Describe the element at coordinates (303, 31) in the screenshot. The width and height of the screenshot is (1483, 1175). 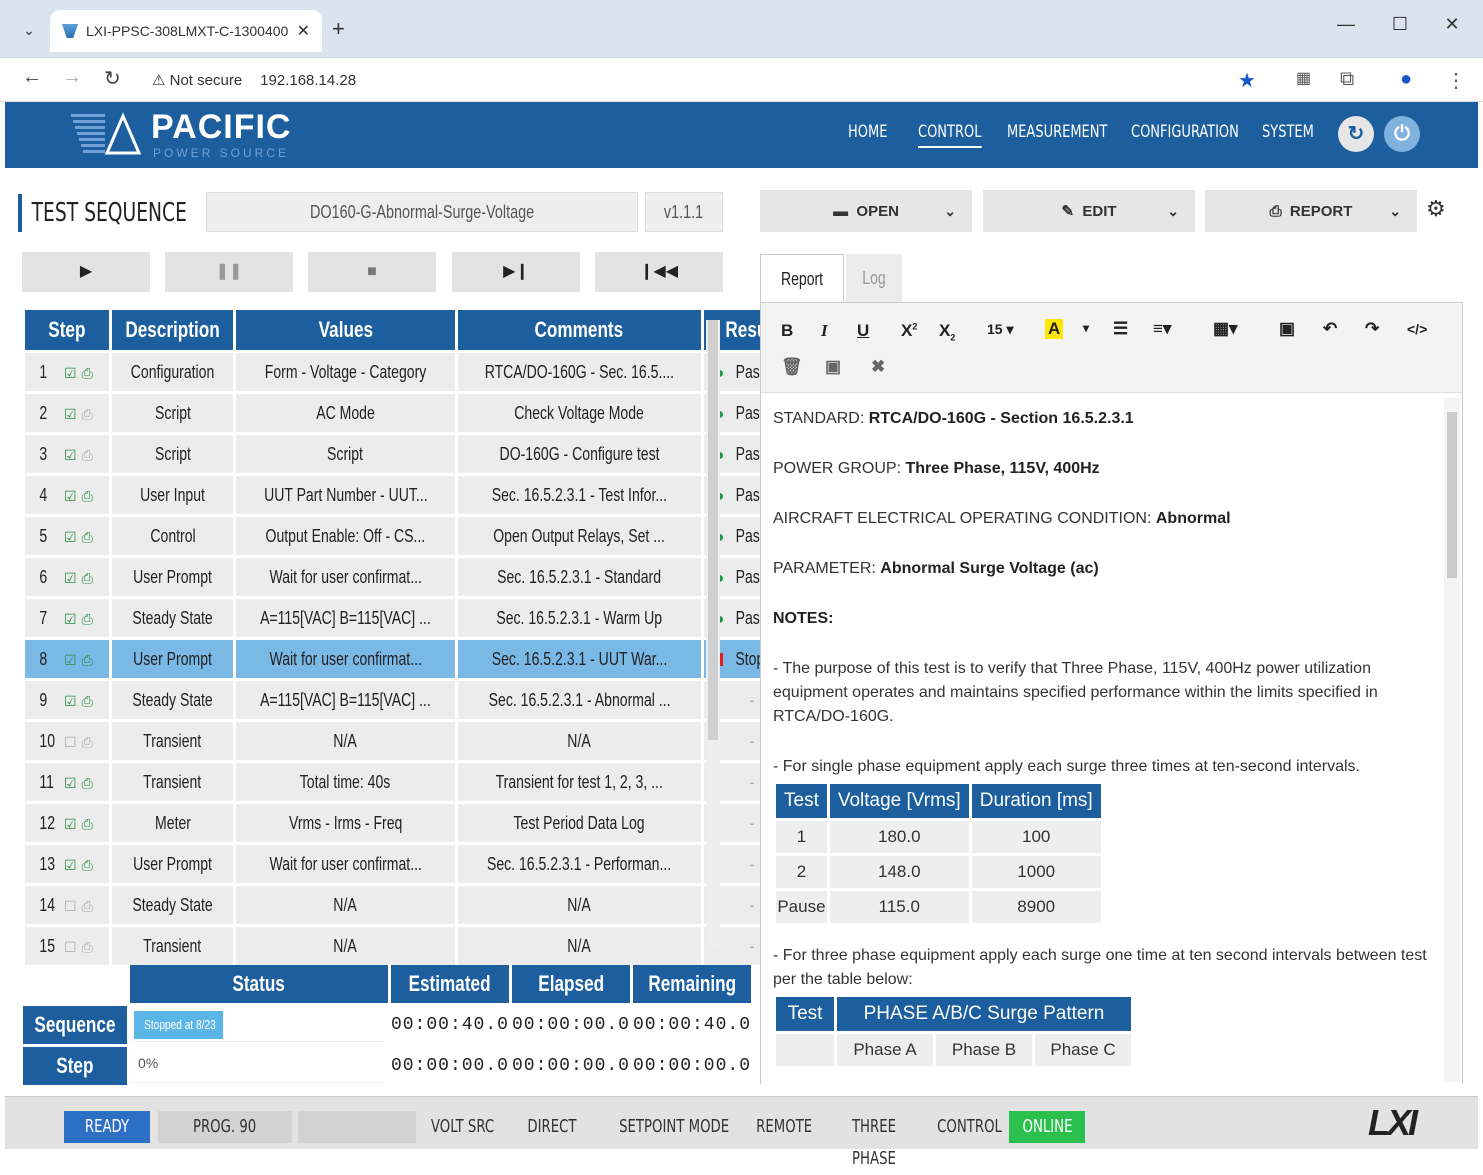
I see `close-tab-icon: ✕` at that location.